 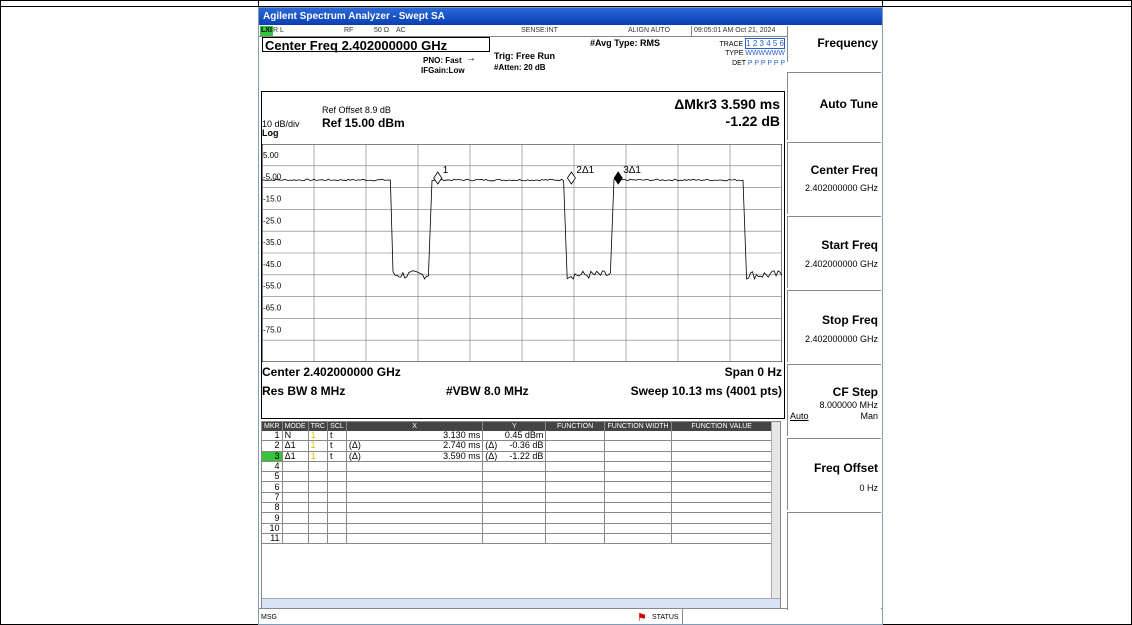 I want to click on ref-offset: Ref Offset 8.9 dB, so click(x=356, y=110).